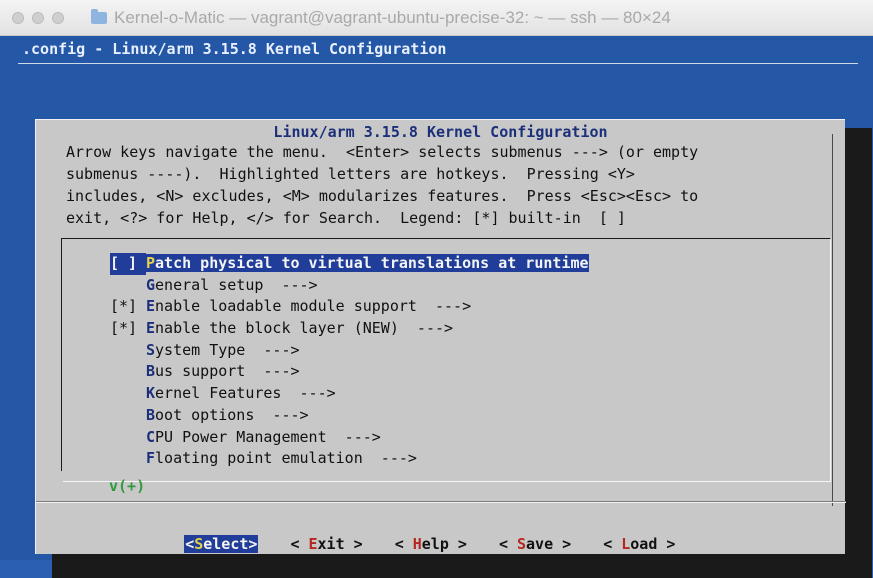  What do you see at coordinates (232, 285) in the screenshot?
I see `menu-item-label: General setup --->` at bounding box center [232, 285].